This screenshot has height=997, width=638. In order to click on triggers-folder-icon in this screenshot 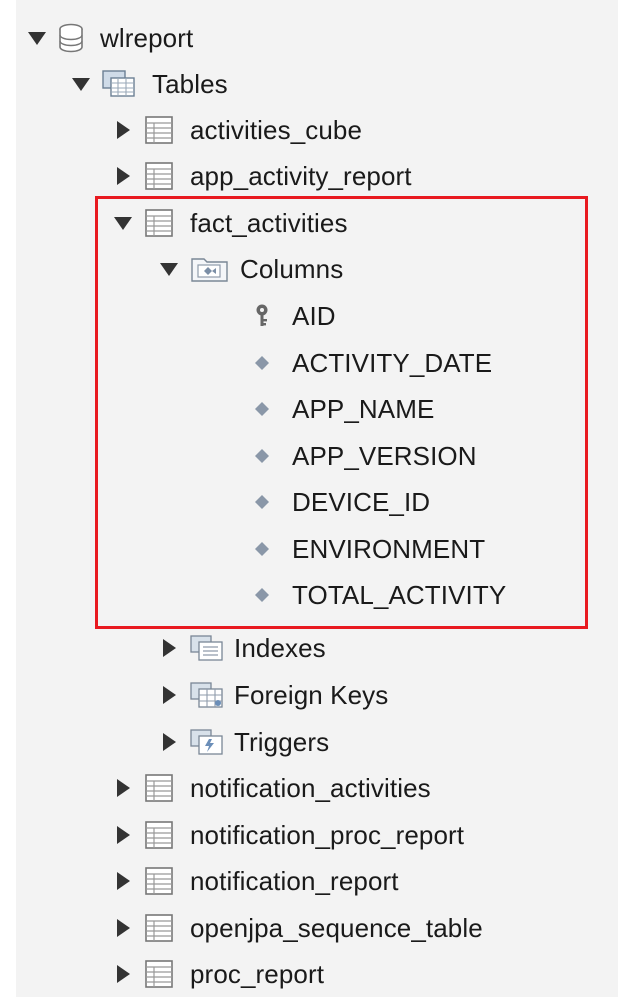, I will do `click(207, 742)`.